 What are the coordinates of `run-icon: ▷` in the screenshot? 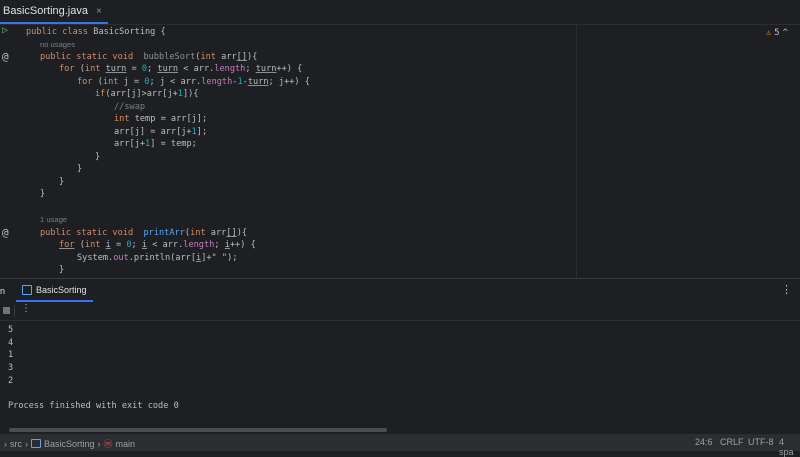 It's located at (5, 30).